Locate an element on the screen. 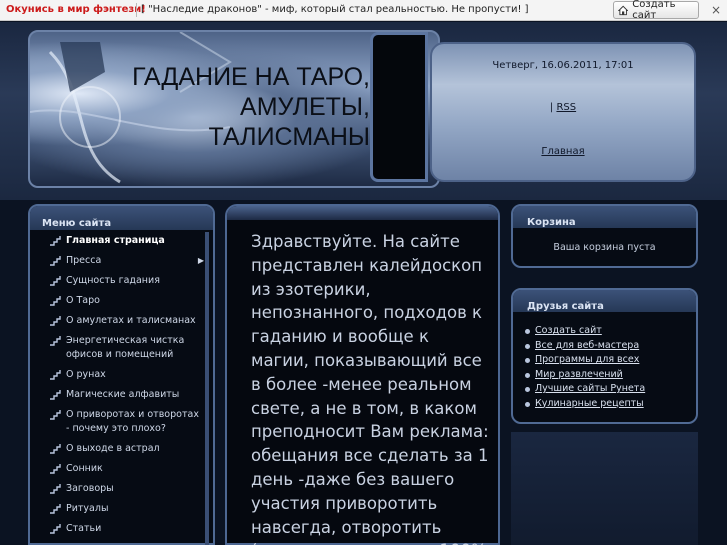 The height and width of the screenshot is (545, 727). menu-item-label: Сонник is located at coordinates (84, 468).